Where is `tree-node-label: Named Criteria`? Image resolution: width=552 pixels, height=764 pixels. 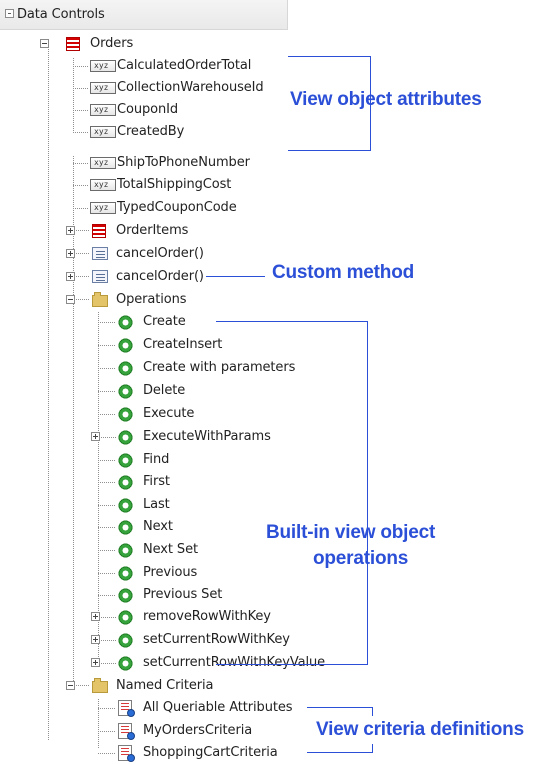
tree-node-label: Named Criteria is located at coordinates (165, 685).